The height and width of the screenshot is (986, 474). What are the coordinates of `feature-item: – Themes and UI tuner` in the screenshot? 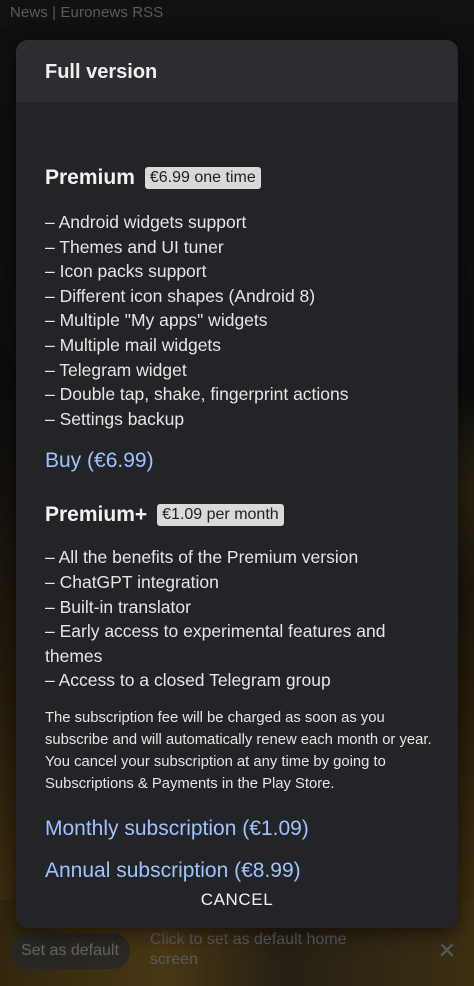 It's located at (134, 246).